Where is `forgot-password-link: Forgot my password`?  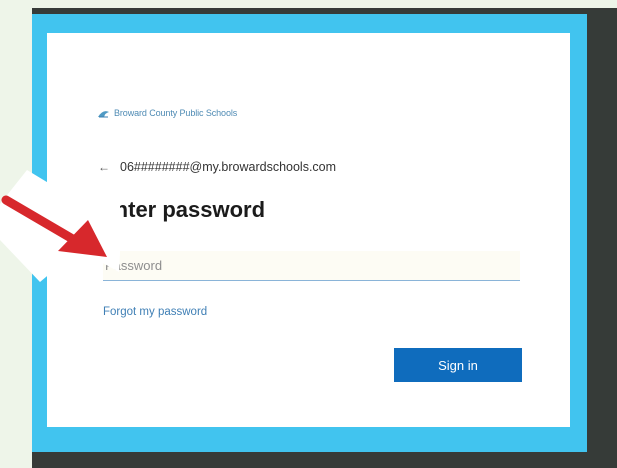 forgot-password-link: Forgot my password is located at coordinates (155, 312).